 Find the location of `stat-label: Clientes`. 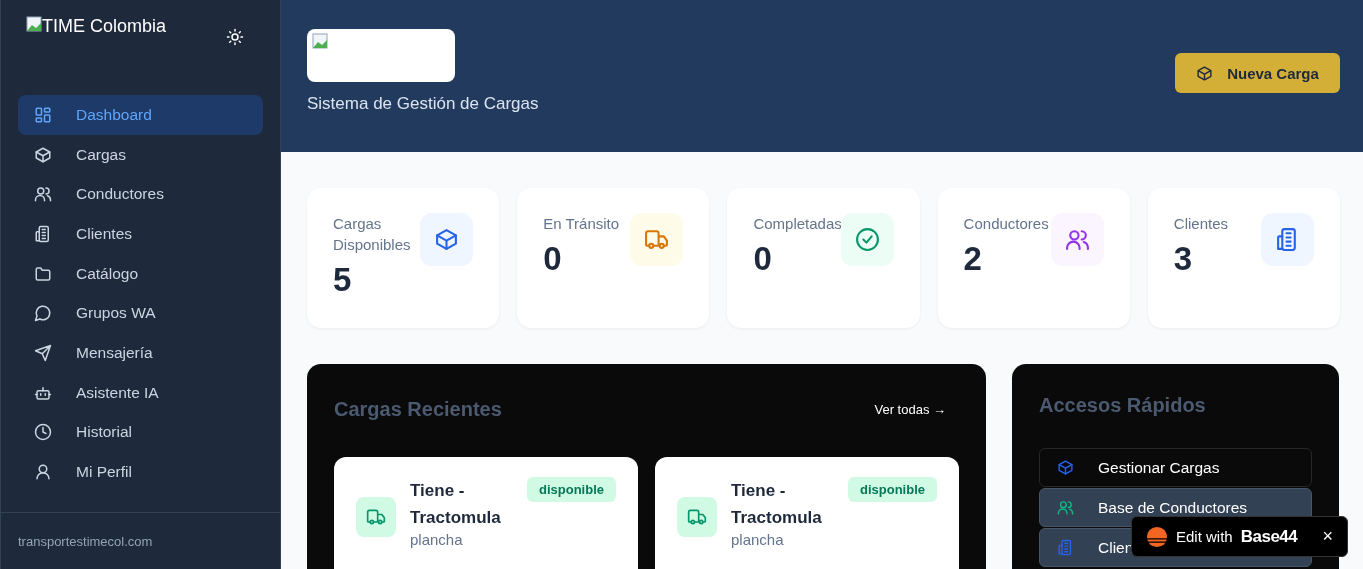

stat-label: Clientes is located at coordinates (1201, 224).